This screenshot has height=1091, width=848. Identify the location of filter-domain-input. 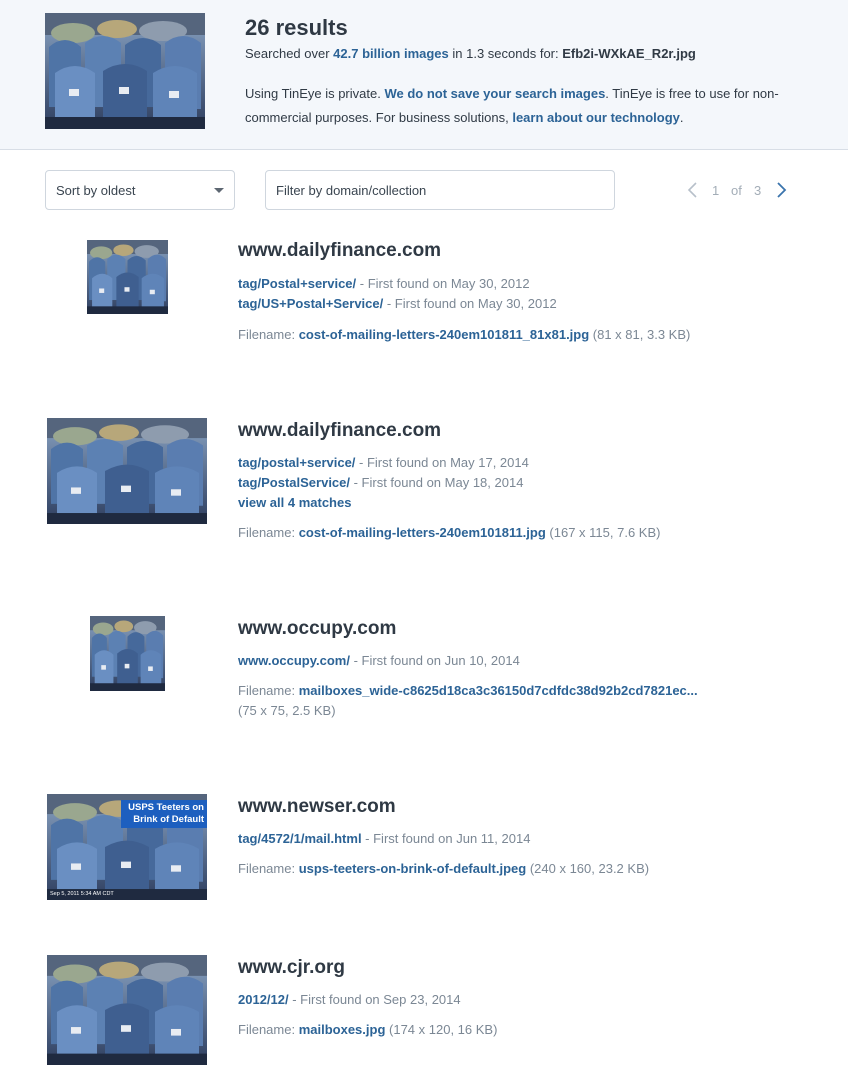
(440, 190).